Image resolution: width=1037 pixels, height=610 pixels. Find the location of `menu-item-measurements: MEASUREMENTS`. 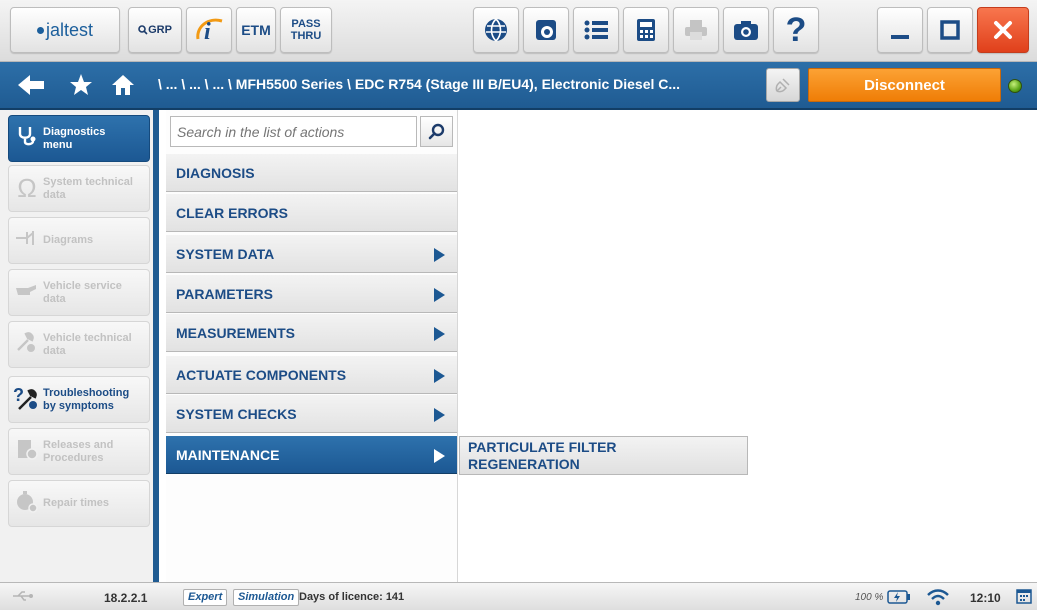

menu-item-measurements: MEASUREMENTS is located at coordinates (311, 333).